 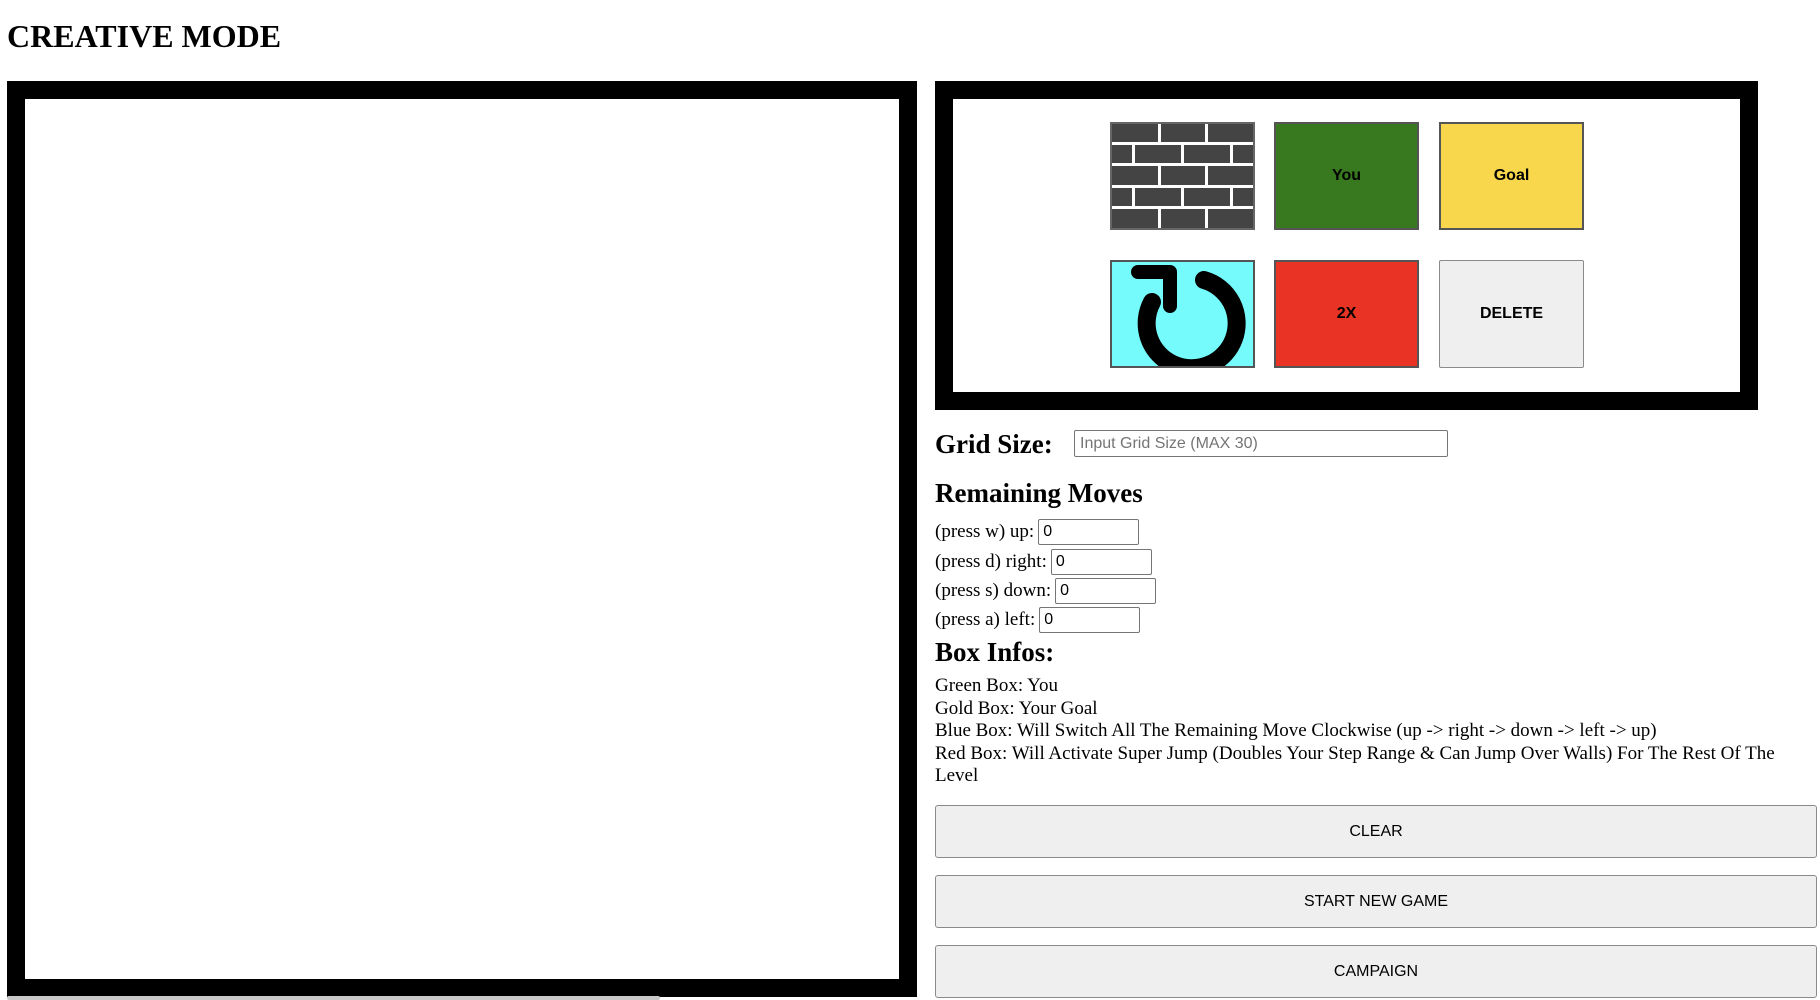 What do you see at coordinates (1261, 443) in the screenshot?
I see `grid-size-input` at bounding box center [1261, 443].